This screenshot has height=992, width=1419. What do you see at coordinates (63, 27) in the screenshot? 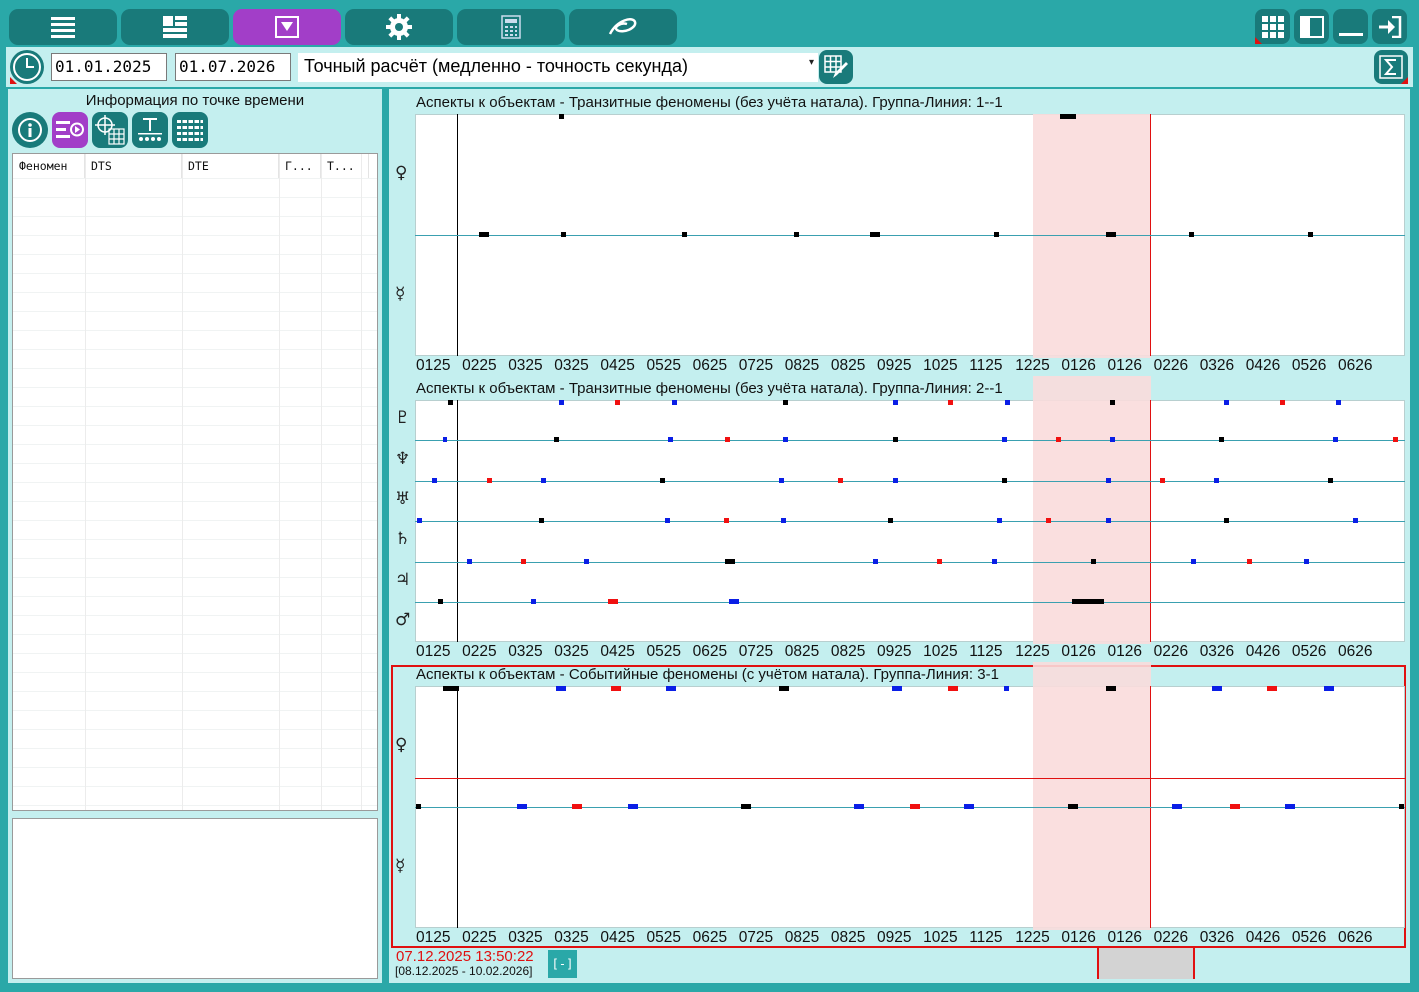
I see `menu-button` at bounding box center [63, 27].